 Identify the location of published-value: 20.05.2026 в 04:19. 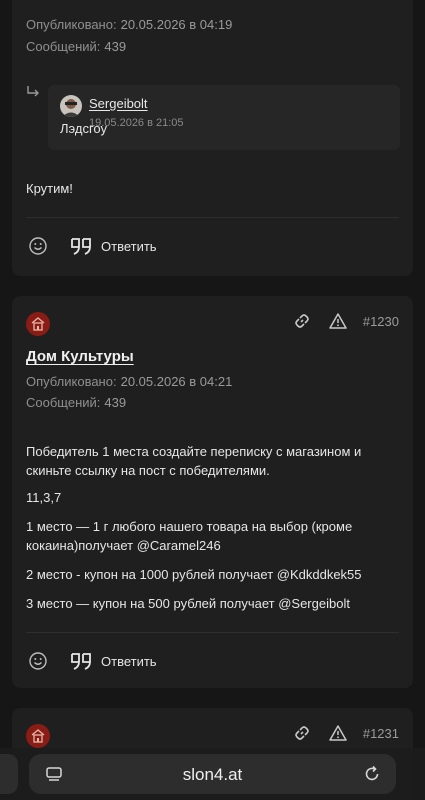
(176, 24).